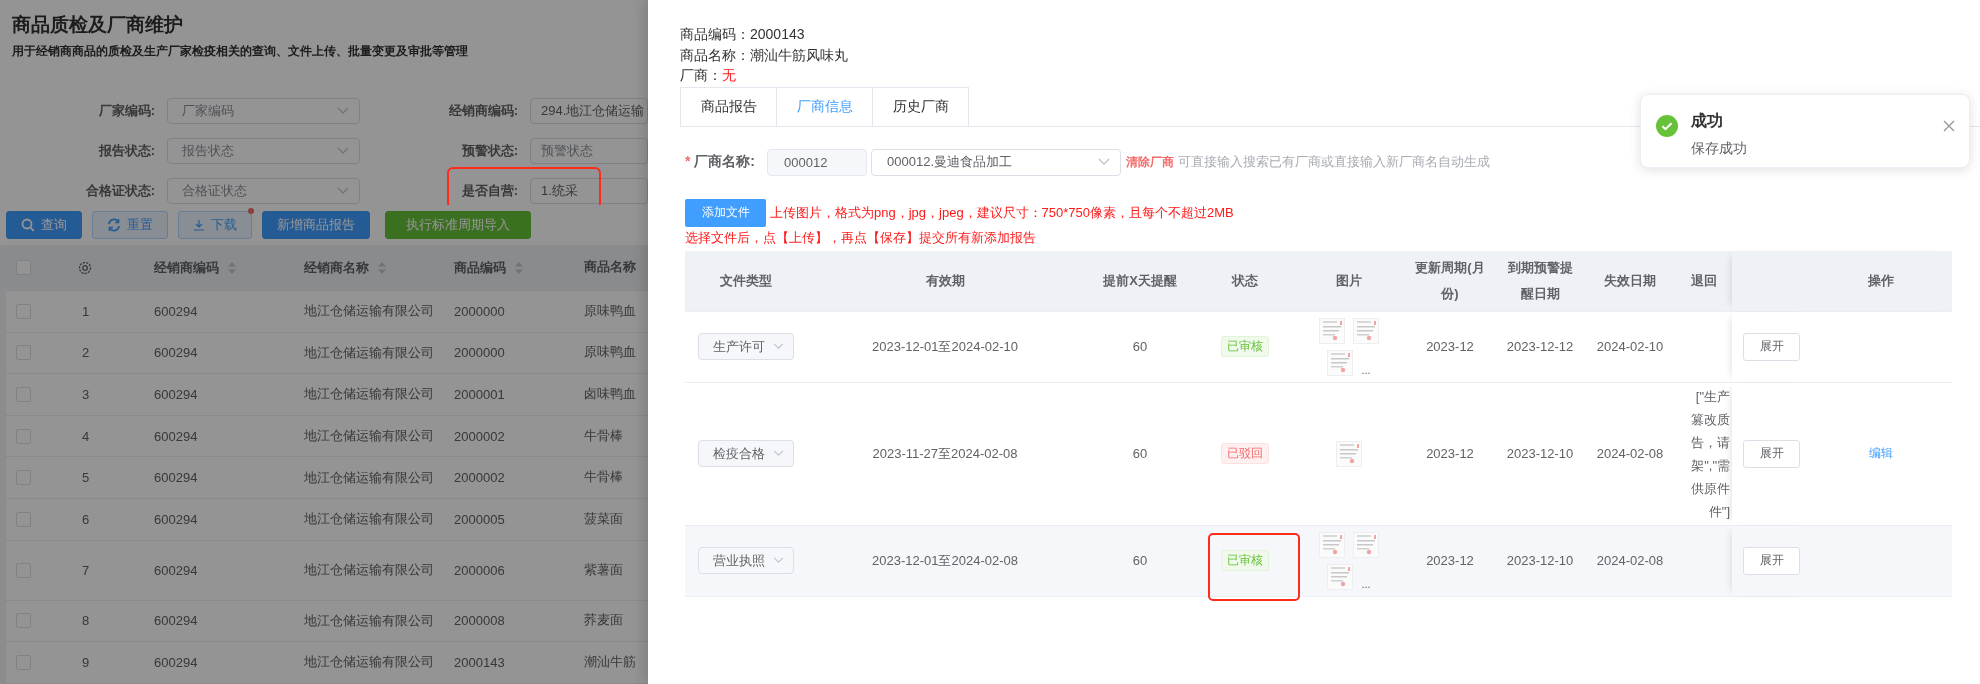 This screenshot has width=1980, height=684. I want to click on select-field: 厂家编码, so click(263, 111).